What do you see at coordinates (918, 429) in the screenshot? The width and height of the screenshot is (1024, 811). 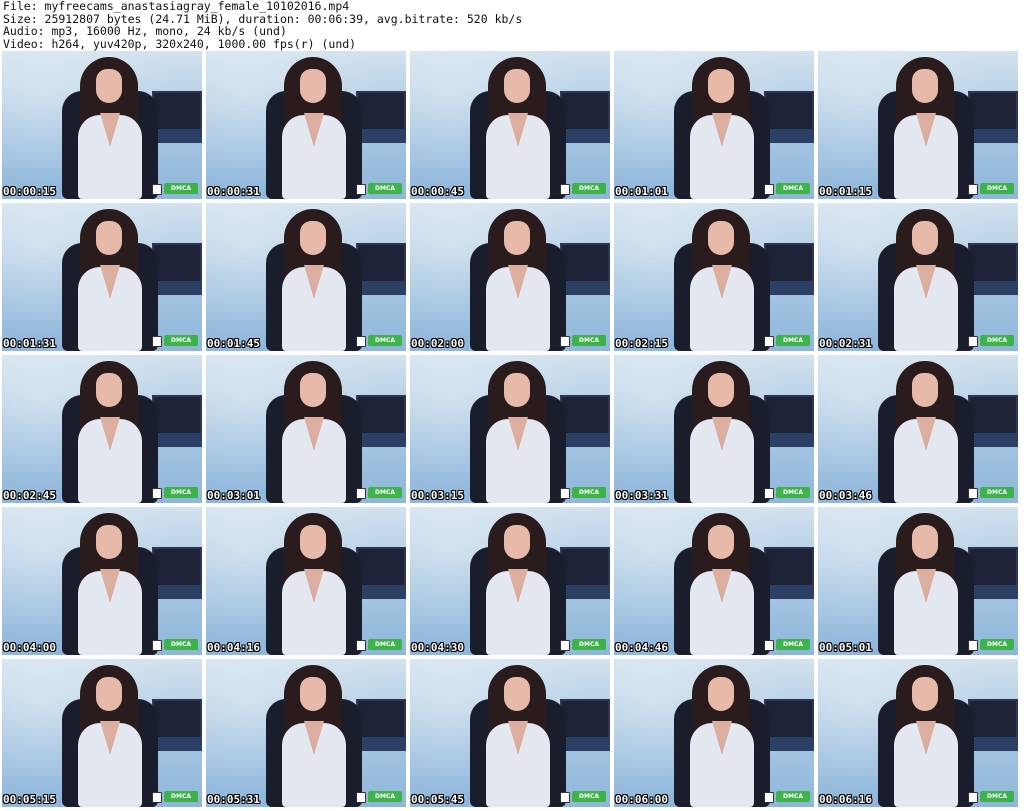 I see `video-thumbnail: DMCA 00:03:46` at bounding box center [918, 429].